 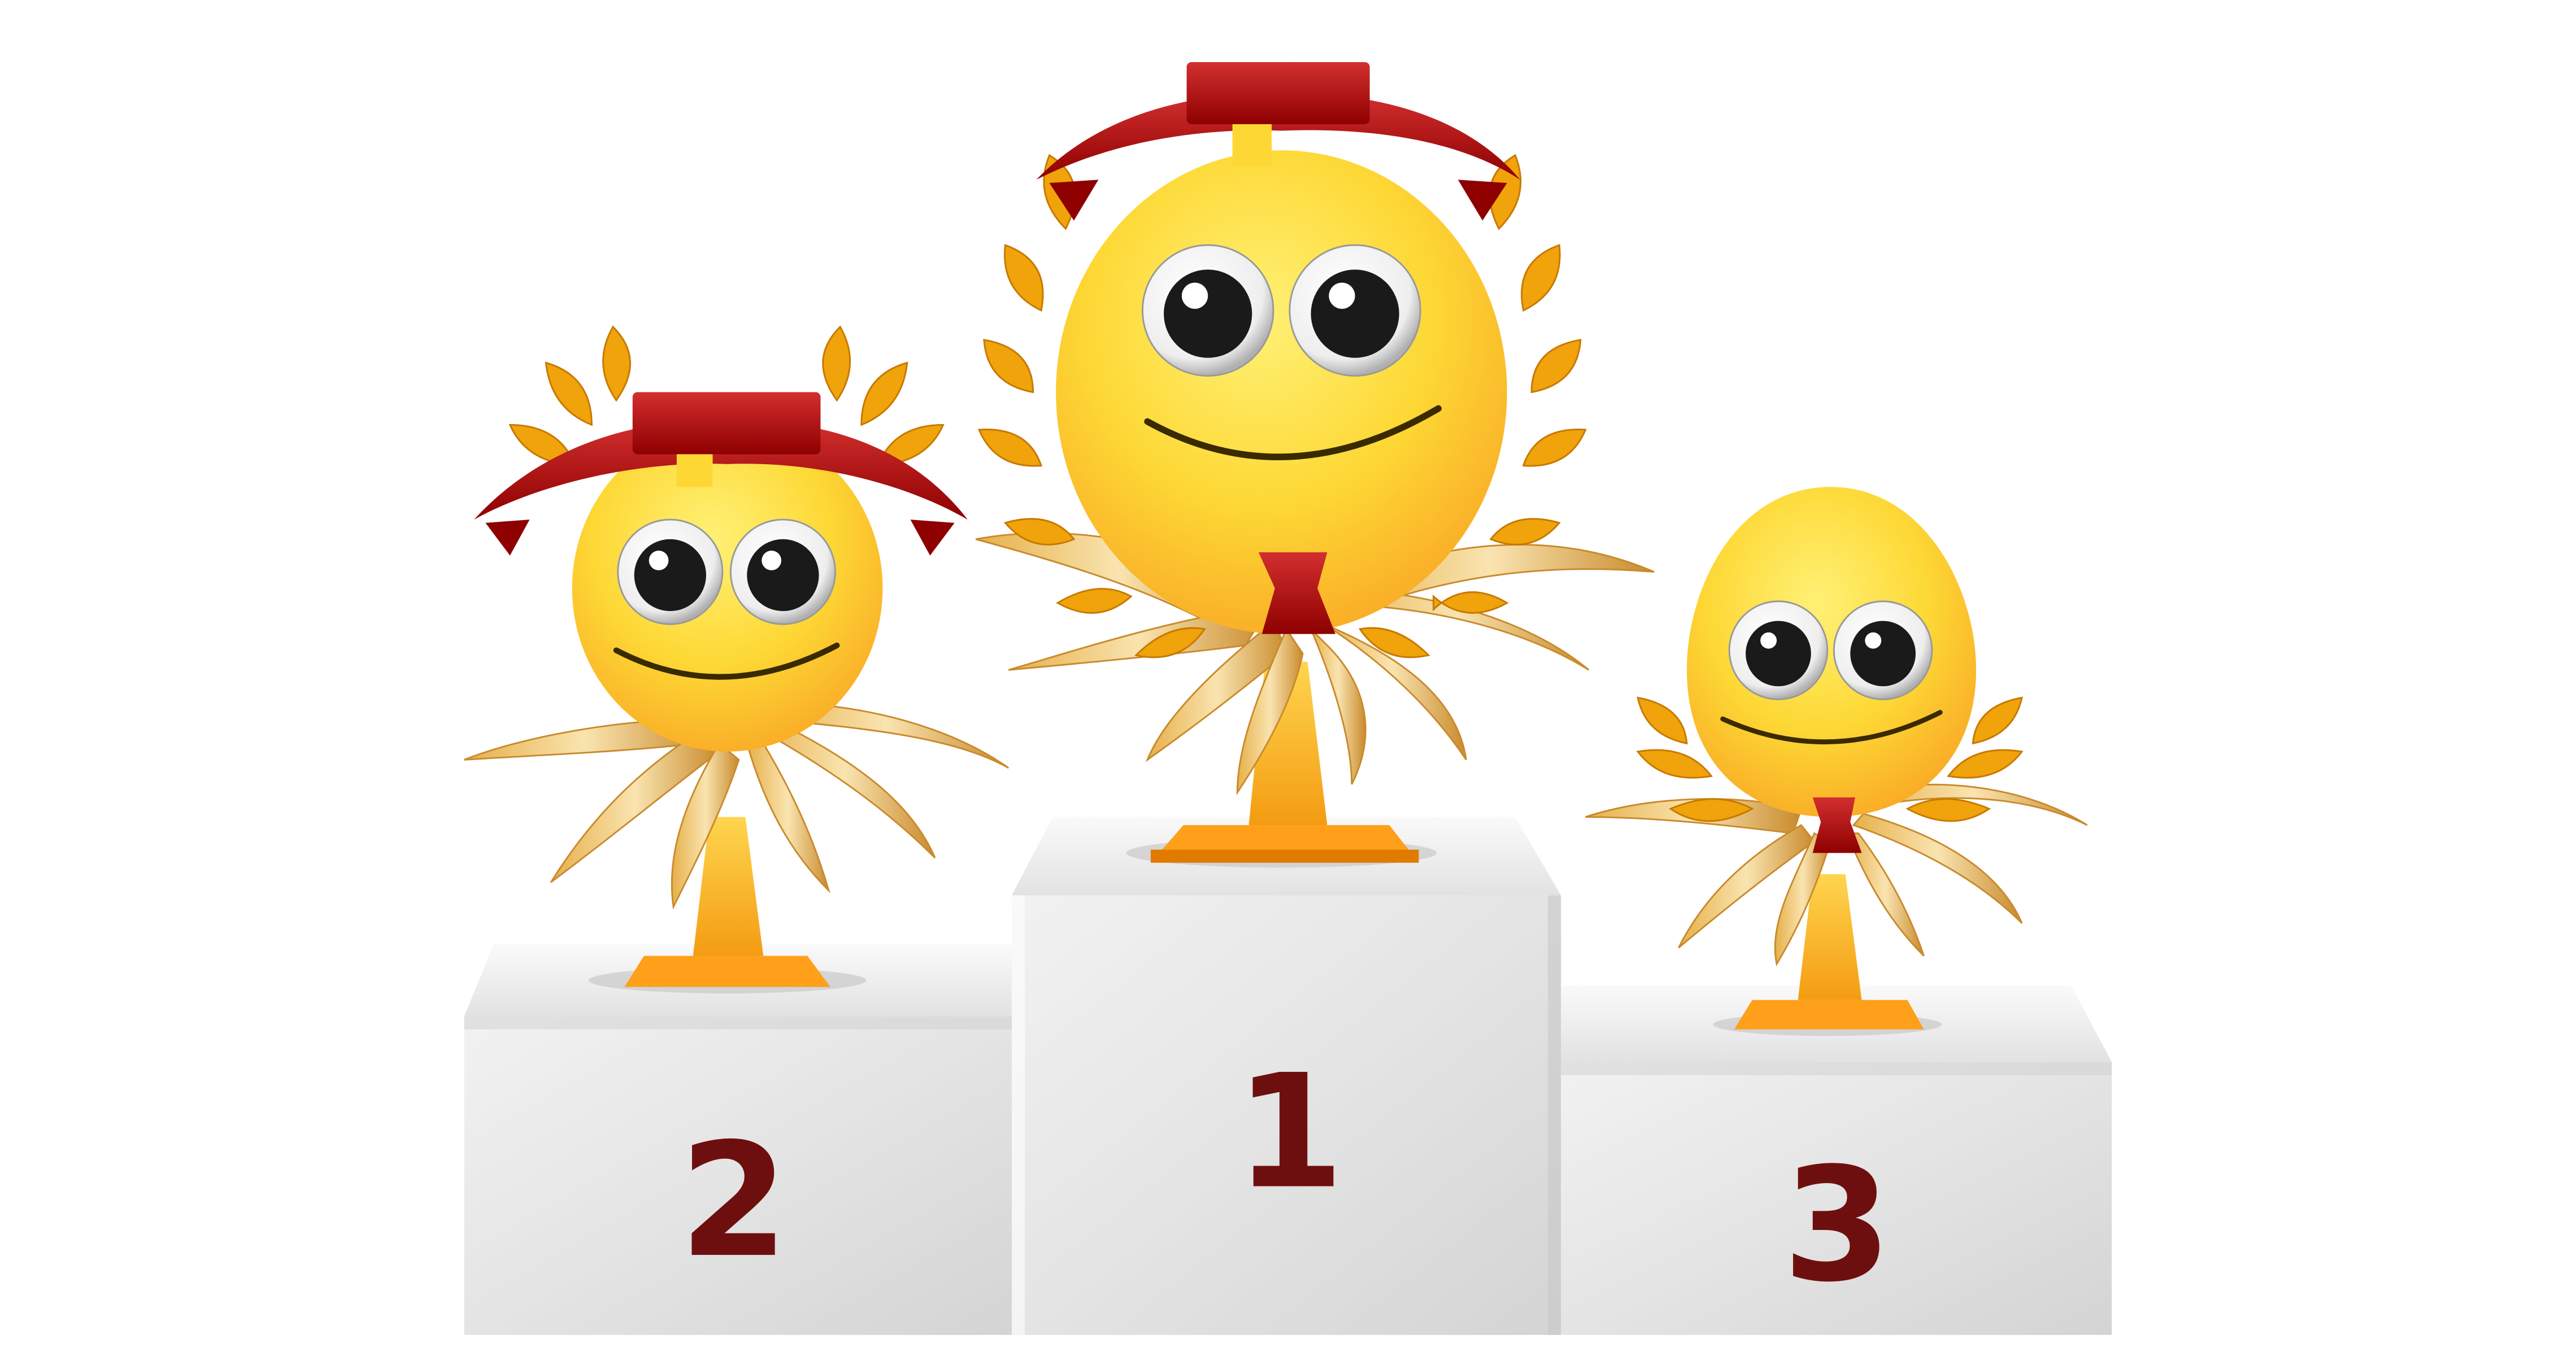 I want to click on place-number-first: 1, so click(x=1289, y=1132).